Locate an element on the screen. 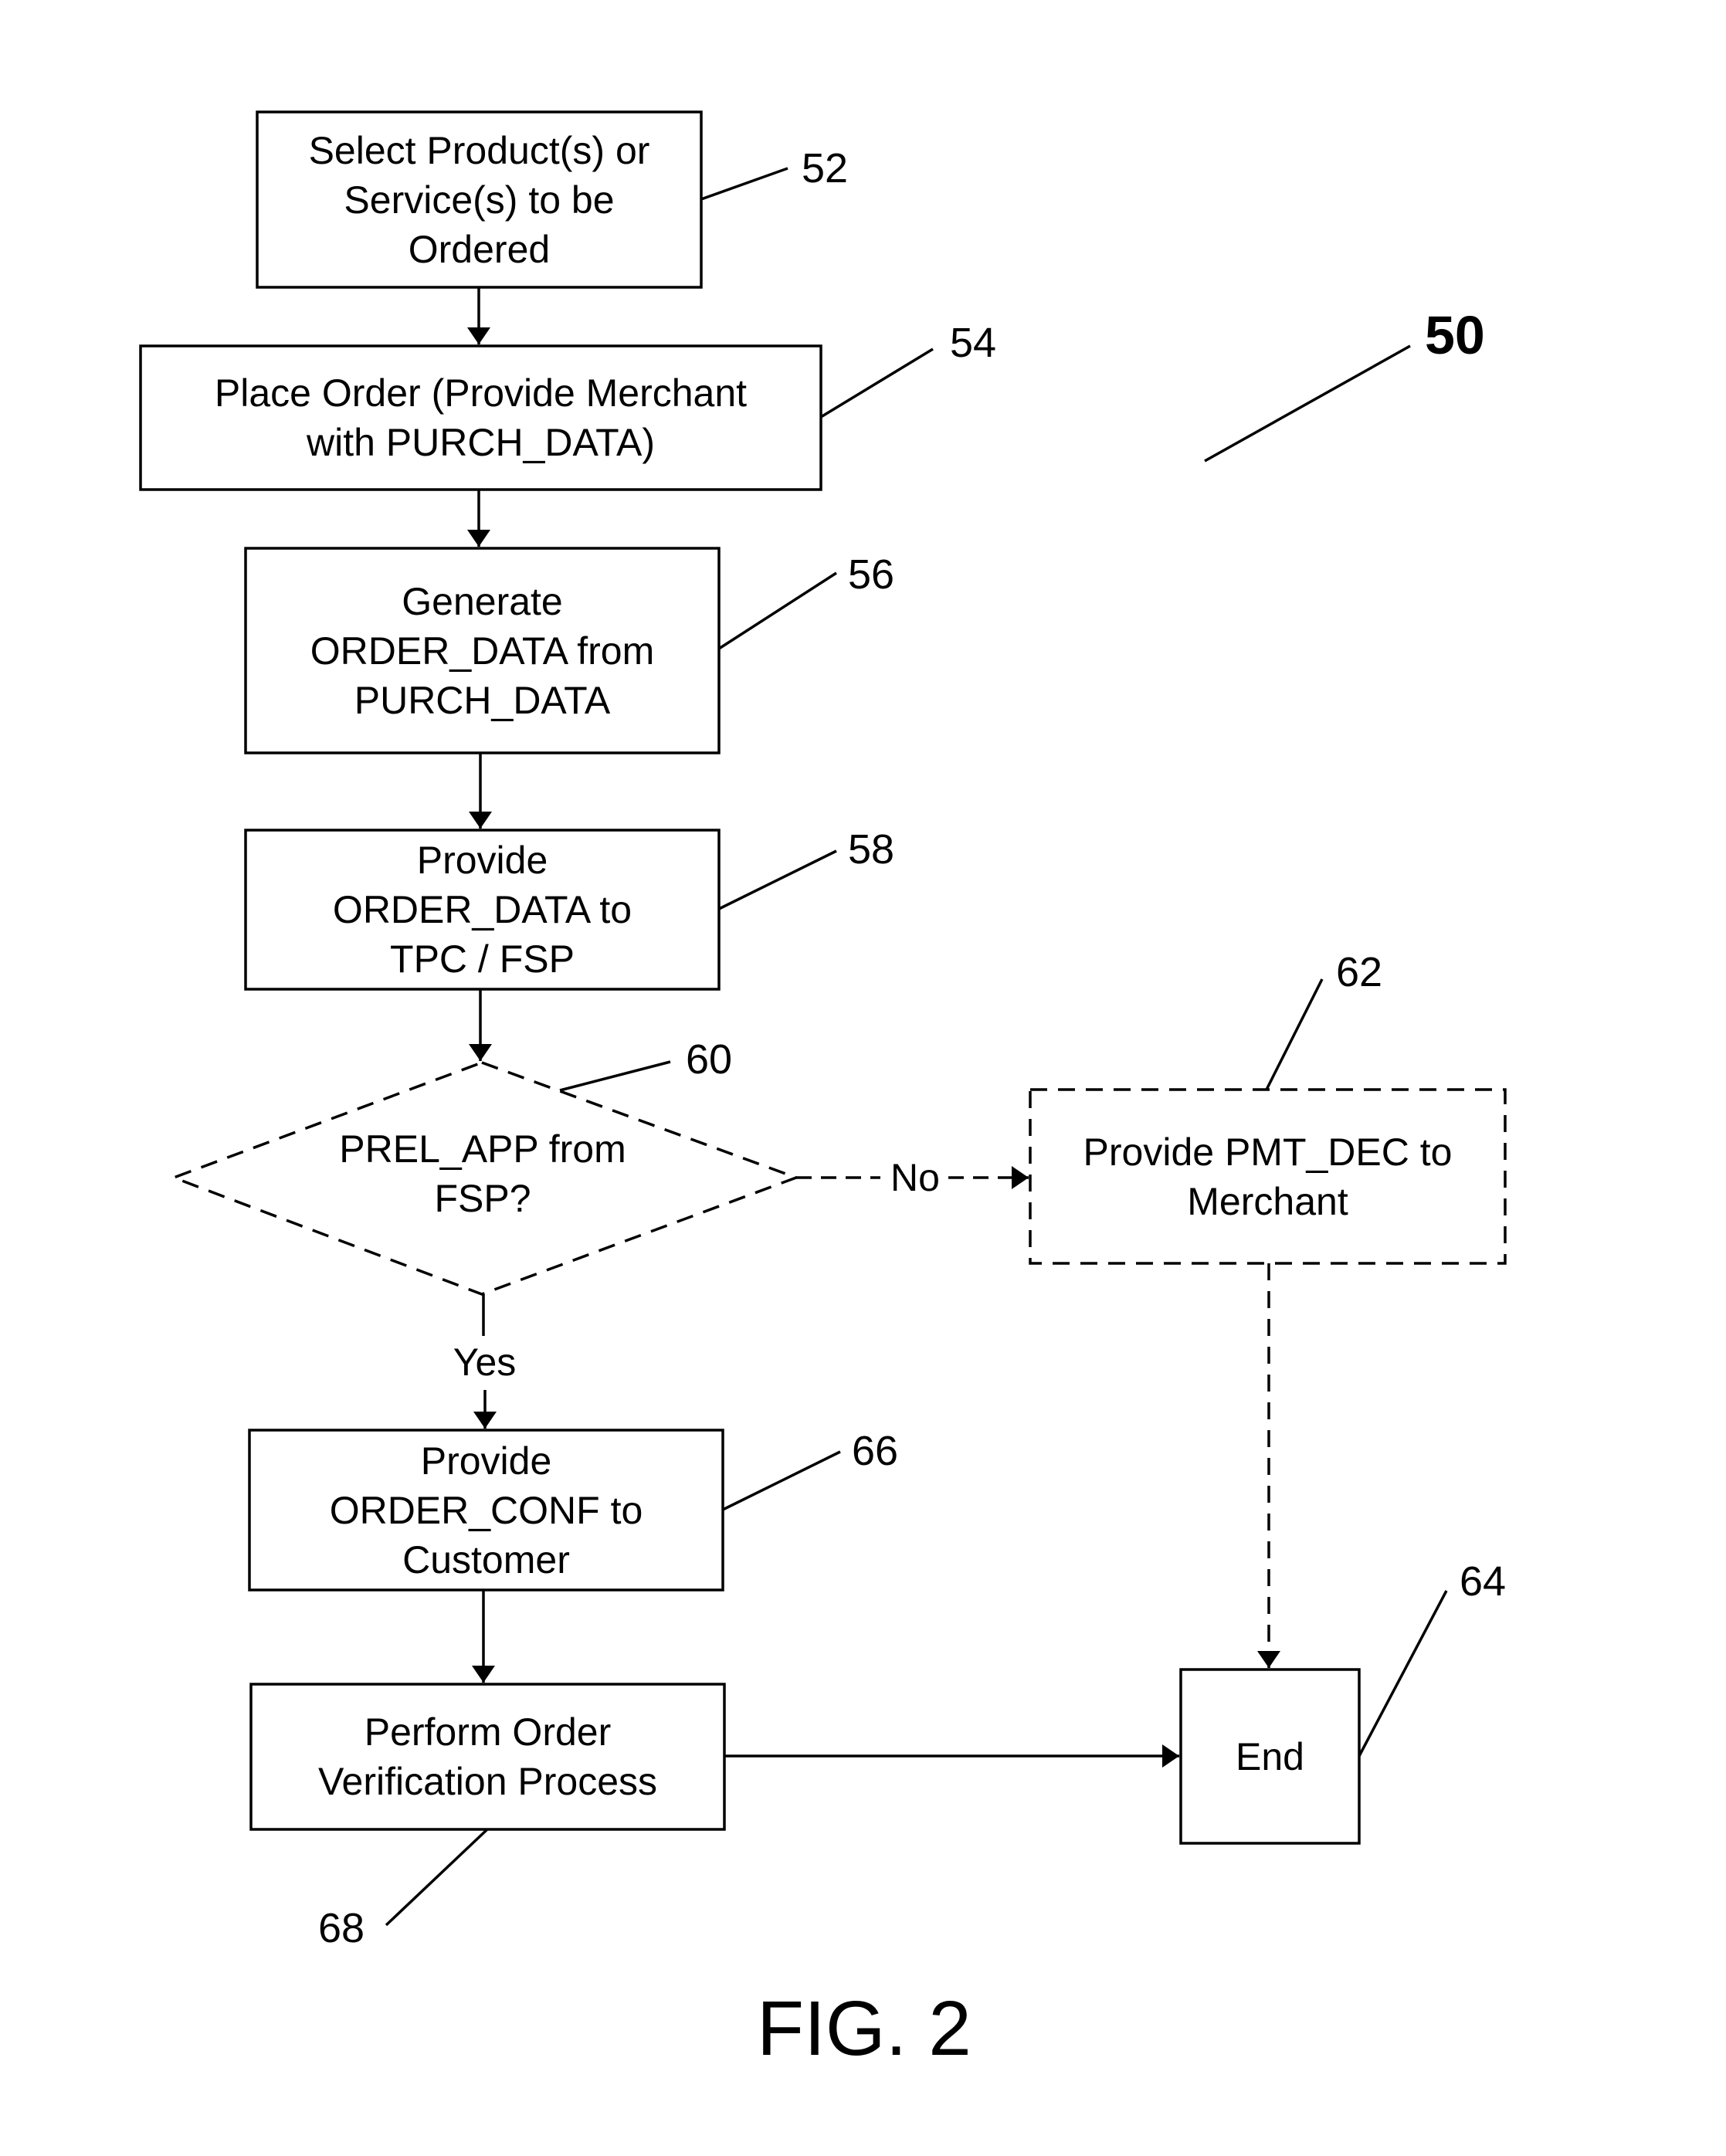  ref-52: 52 is located at coordinates (825, 168).